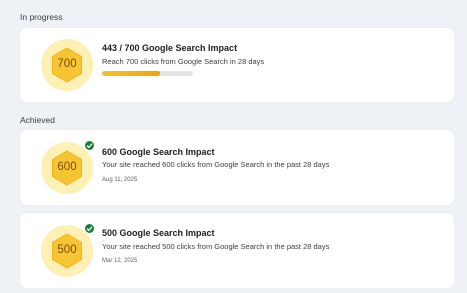  Describe the element at coordinates (37, 120) in the screenshot. I see `section-label-achieved: Achieved` at that location.